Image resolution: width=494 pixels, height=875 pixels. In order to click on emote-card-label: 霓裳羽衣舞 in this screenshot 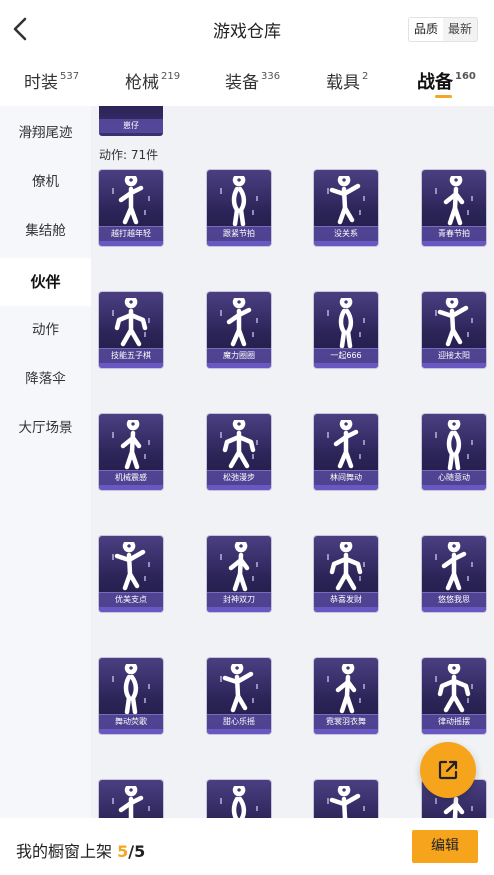, I will do `click(346, 721)`.